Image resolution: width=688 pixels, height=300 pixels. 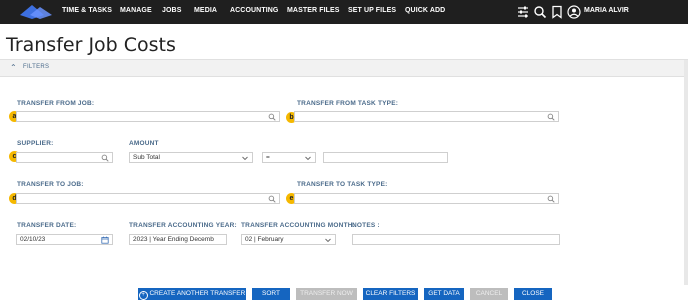 I want to click on amount-value-input, so click(x=385, y=157).